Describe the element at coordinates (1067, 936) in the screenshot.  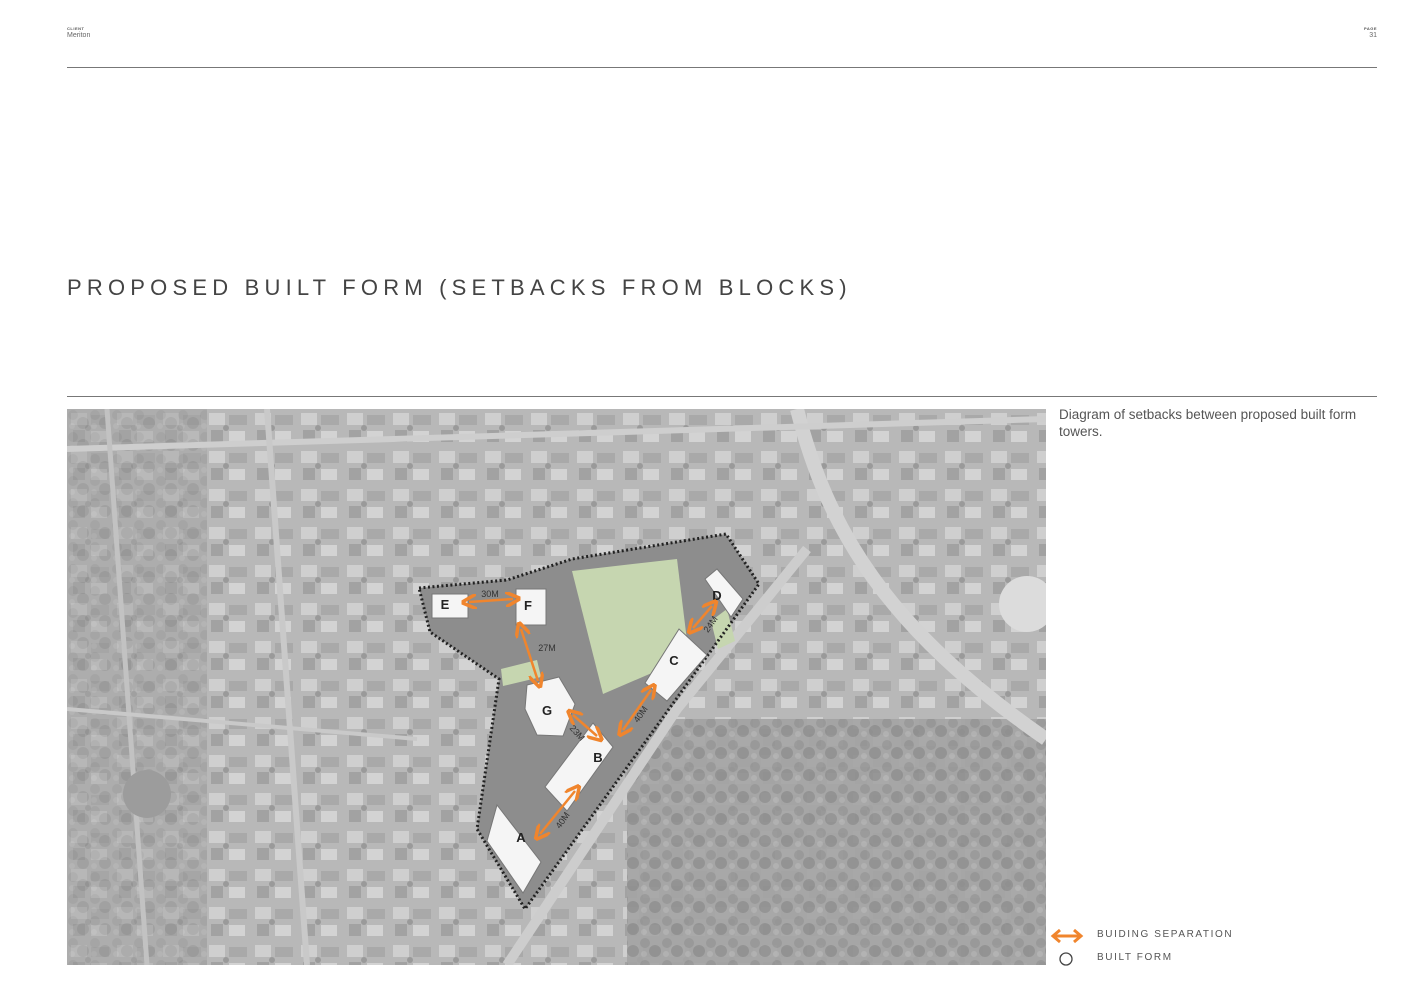
I see `separation-arrow-icon` at that location.